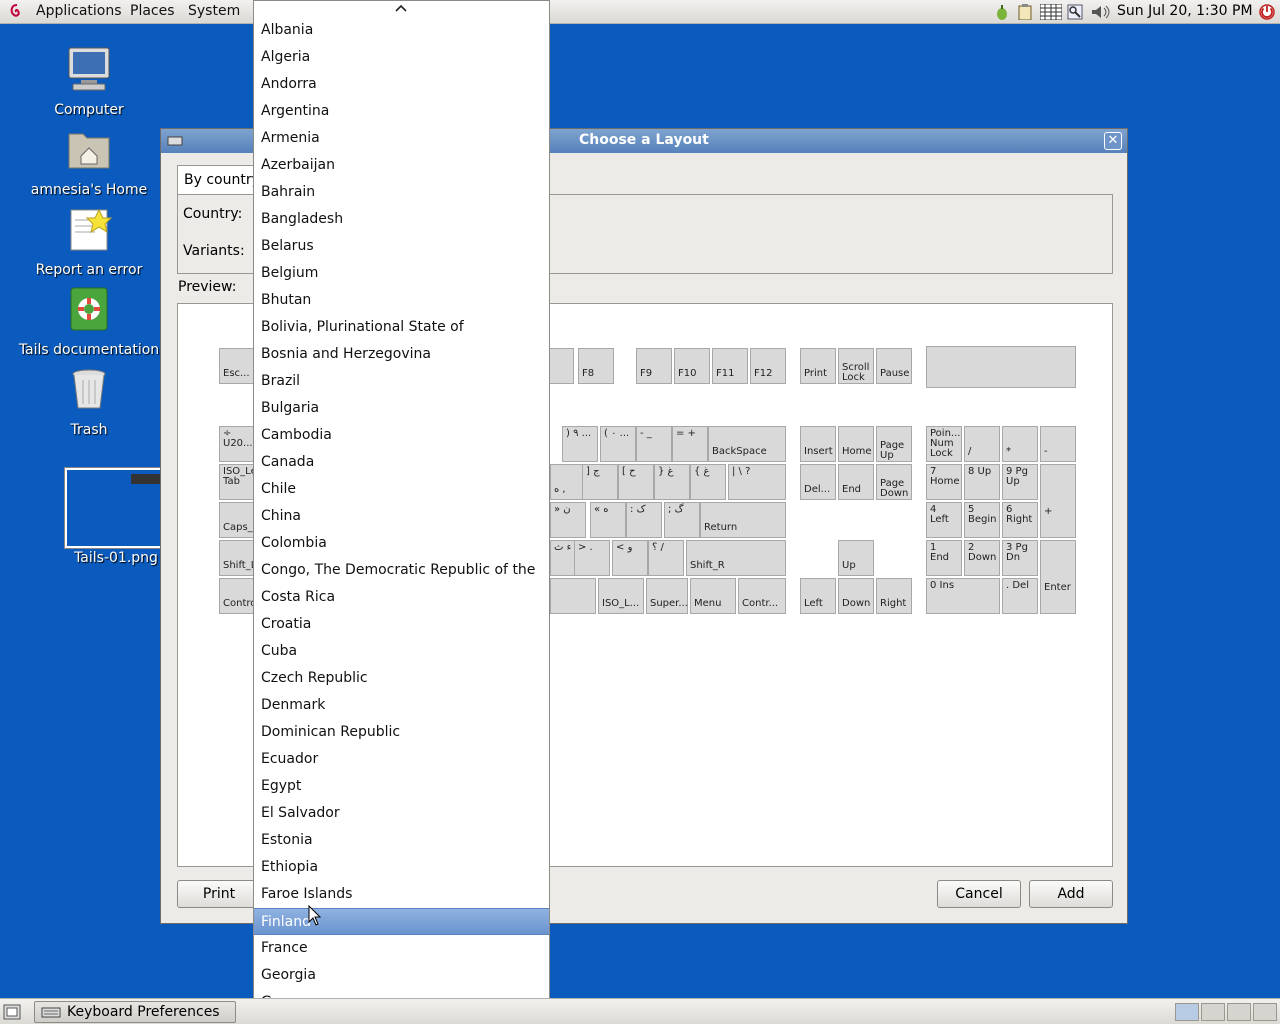  Describe the element at coordinates (644, 140) in the screenshot. I see `dialog-title: Choose a Layout` at that location.